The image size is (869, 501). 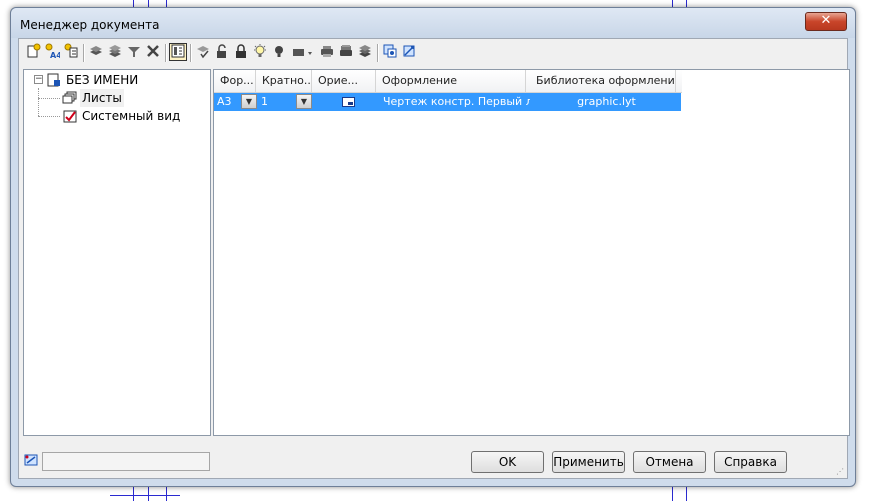 I want to click on new-sheet-a4-icon: A4, so click(x=52, y=52).